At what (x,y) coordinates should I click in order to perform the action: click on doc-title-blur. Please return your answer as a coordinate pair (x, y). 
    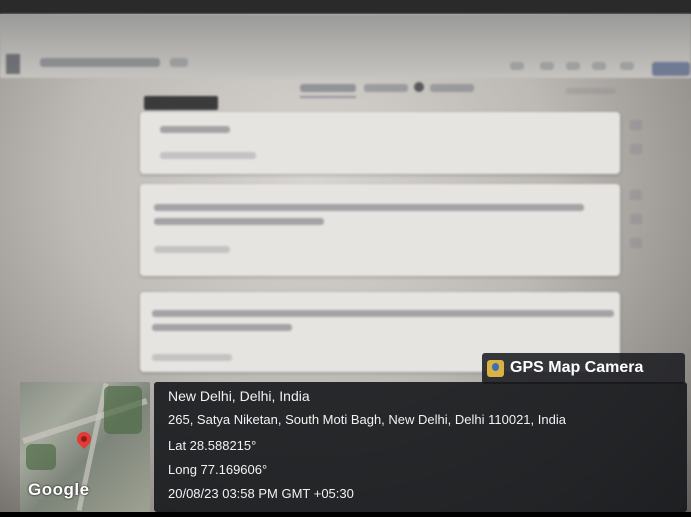
    Looking at the image, I should click on (100, 62).